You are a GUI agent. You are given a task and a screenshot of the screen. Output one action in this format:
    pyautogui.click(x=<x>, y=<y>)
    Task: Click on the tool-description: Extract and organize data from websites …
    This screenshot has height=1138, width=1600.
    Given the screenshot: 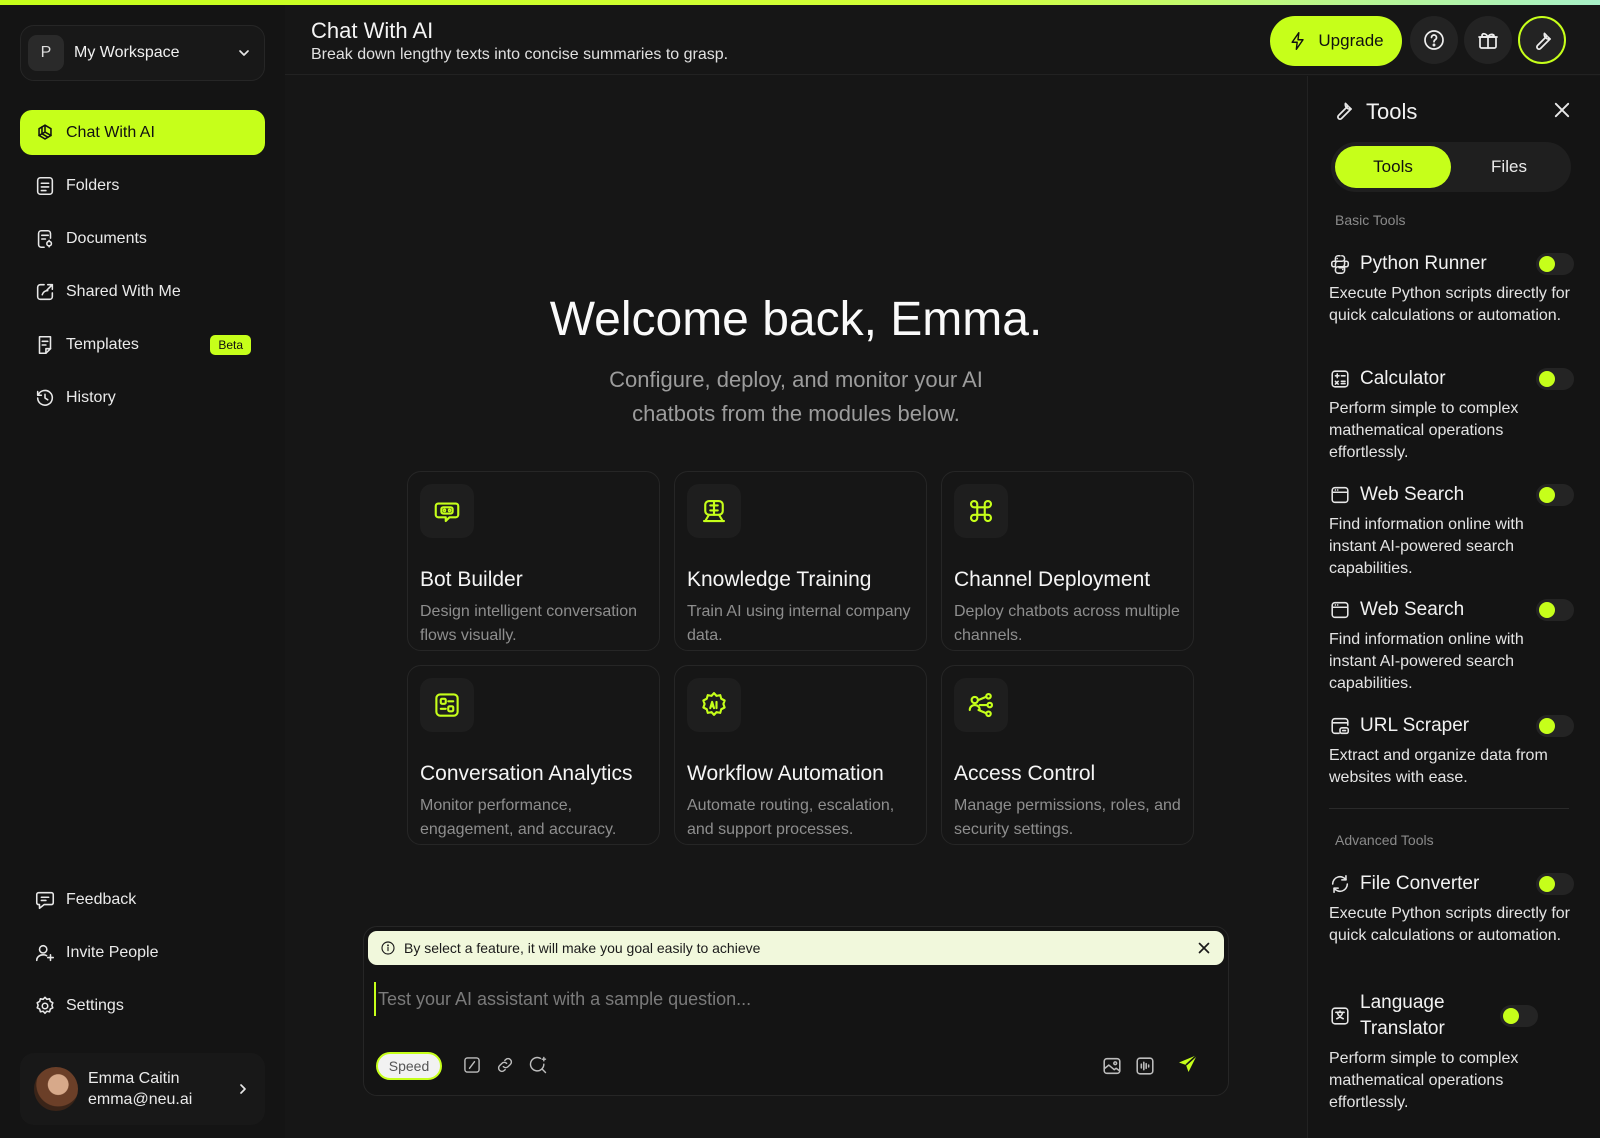 What is the action you would take?
    pyautogui.click(x=1438, y=766)
    